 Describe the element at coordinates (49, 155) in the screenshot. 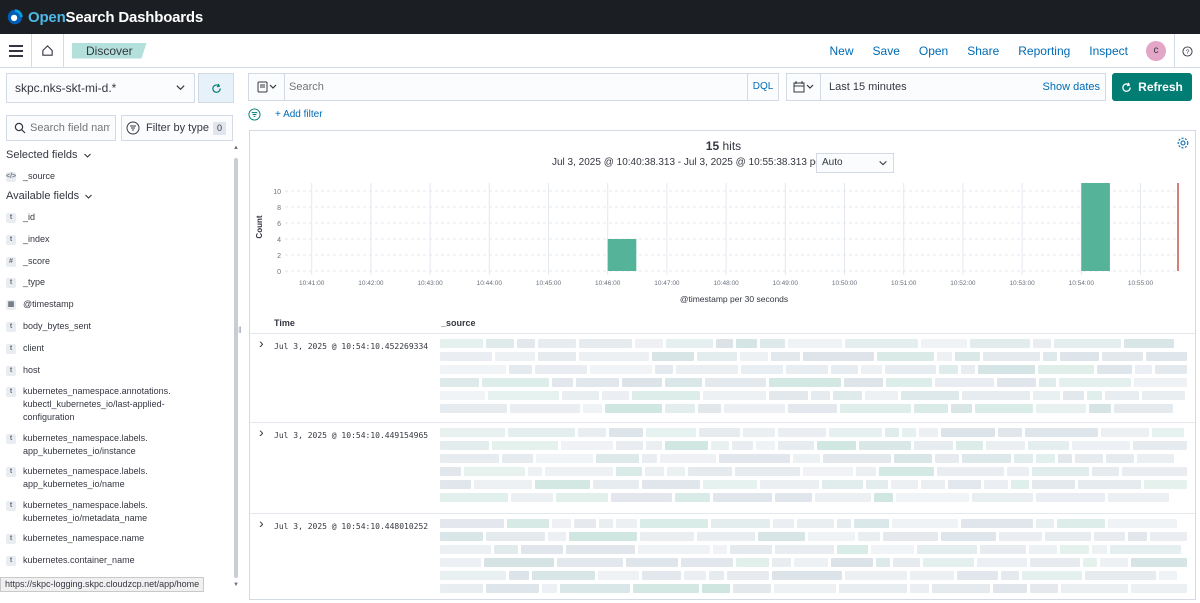

I see `selected-fields-toggle: Selected fields` at that location.